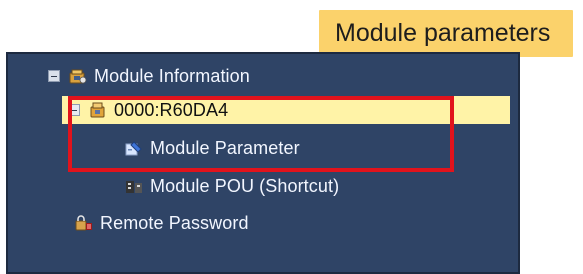  Describe the element at coordinates (443, 33) in the screenshot. I see `callout-text: Module parameters` at that location.